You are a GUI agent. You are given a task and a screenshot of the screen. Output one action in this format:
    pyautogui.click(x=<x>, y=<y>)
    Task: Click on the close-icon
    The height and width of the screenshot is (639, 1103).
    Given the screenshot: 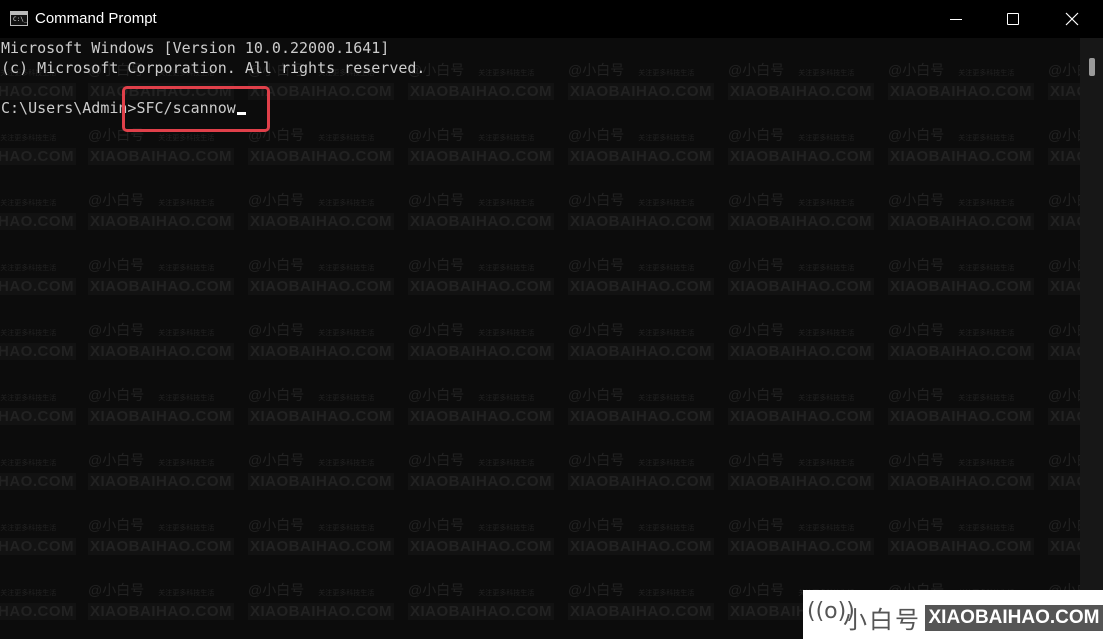 What is the action you would take?
    pyautogui.click(x=1072, y=19)
    